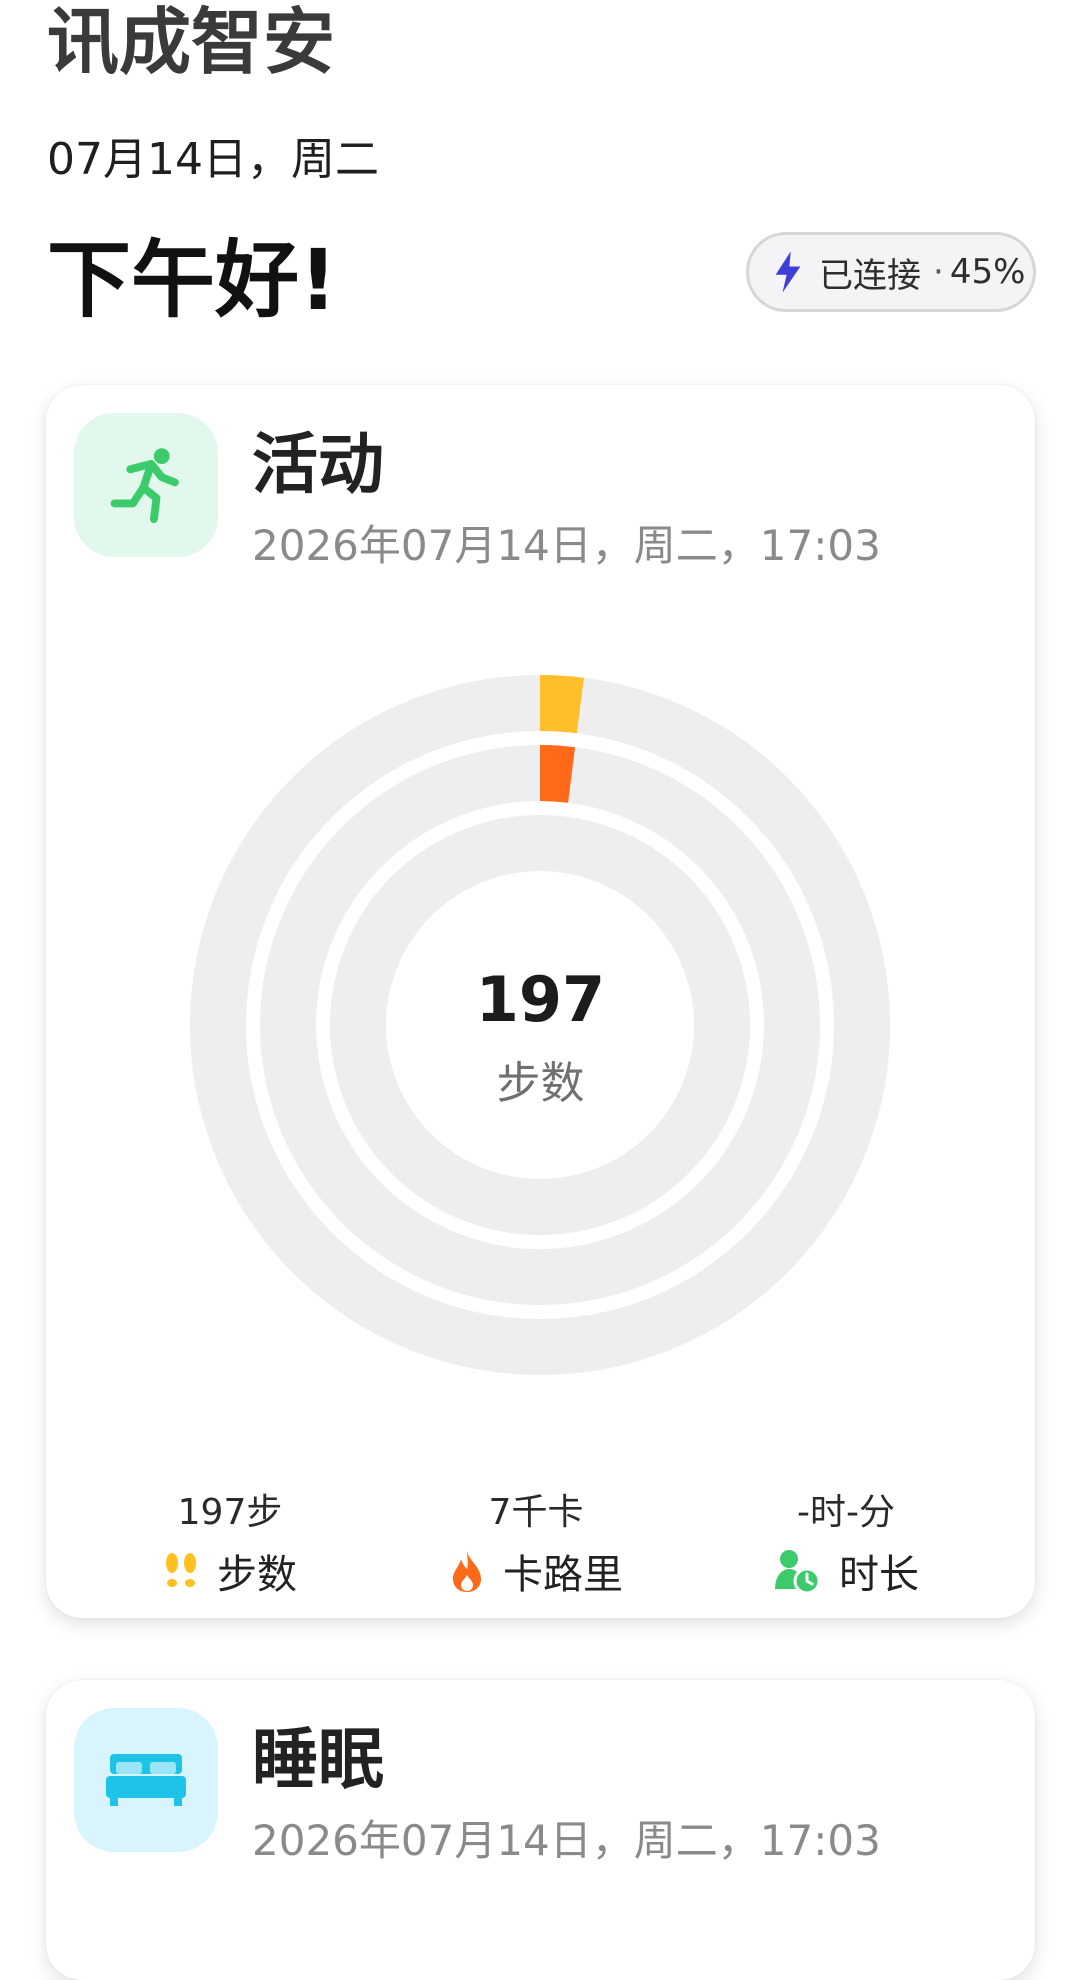 This screenshot has width=1080, height=1980. I want to click on battery-level: 45%, so click(987, 272).